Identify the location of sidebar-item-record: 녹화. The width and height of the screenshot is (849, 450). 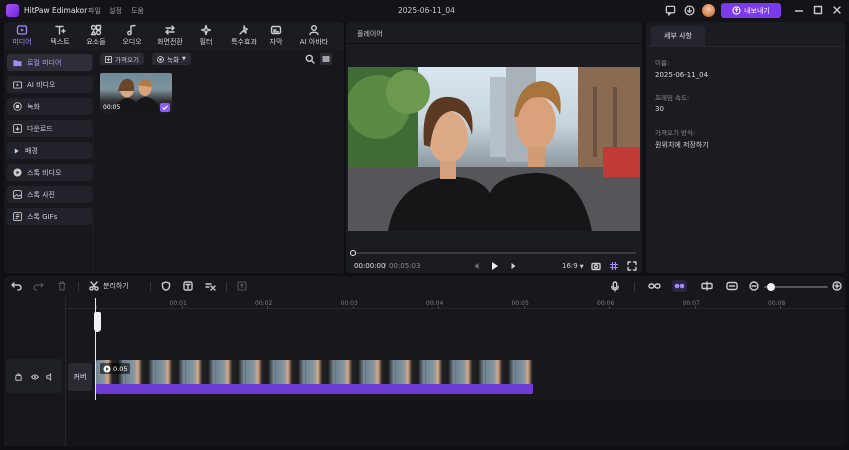
(49, 106).